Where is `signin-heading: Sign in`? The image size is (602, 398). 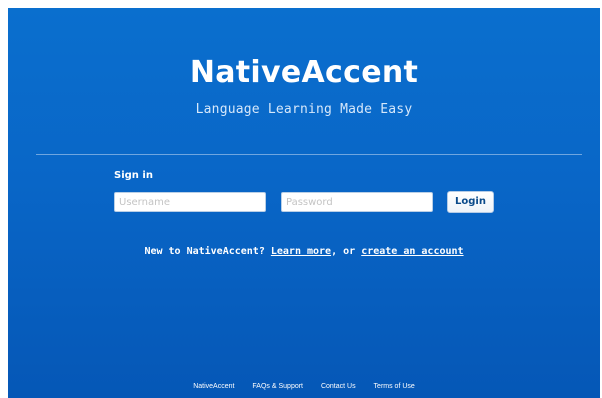 signin-heading: Sign in is located at coordinates (133, 175).